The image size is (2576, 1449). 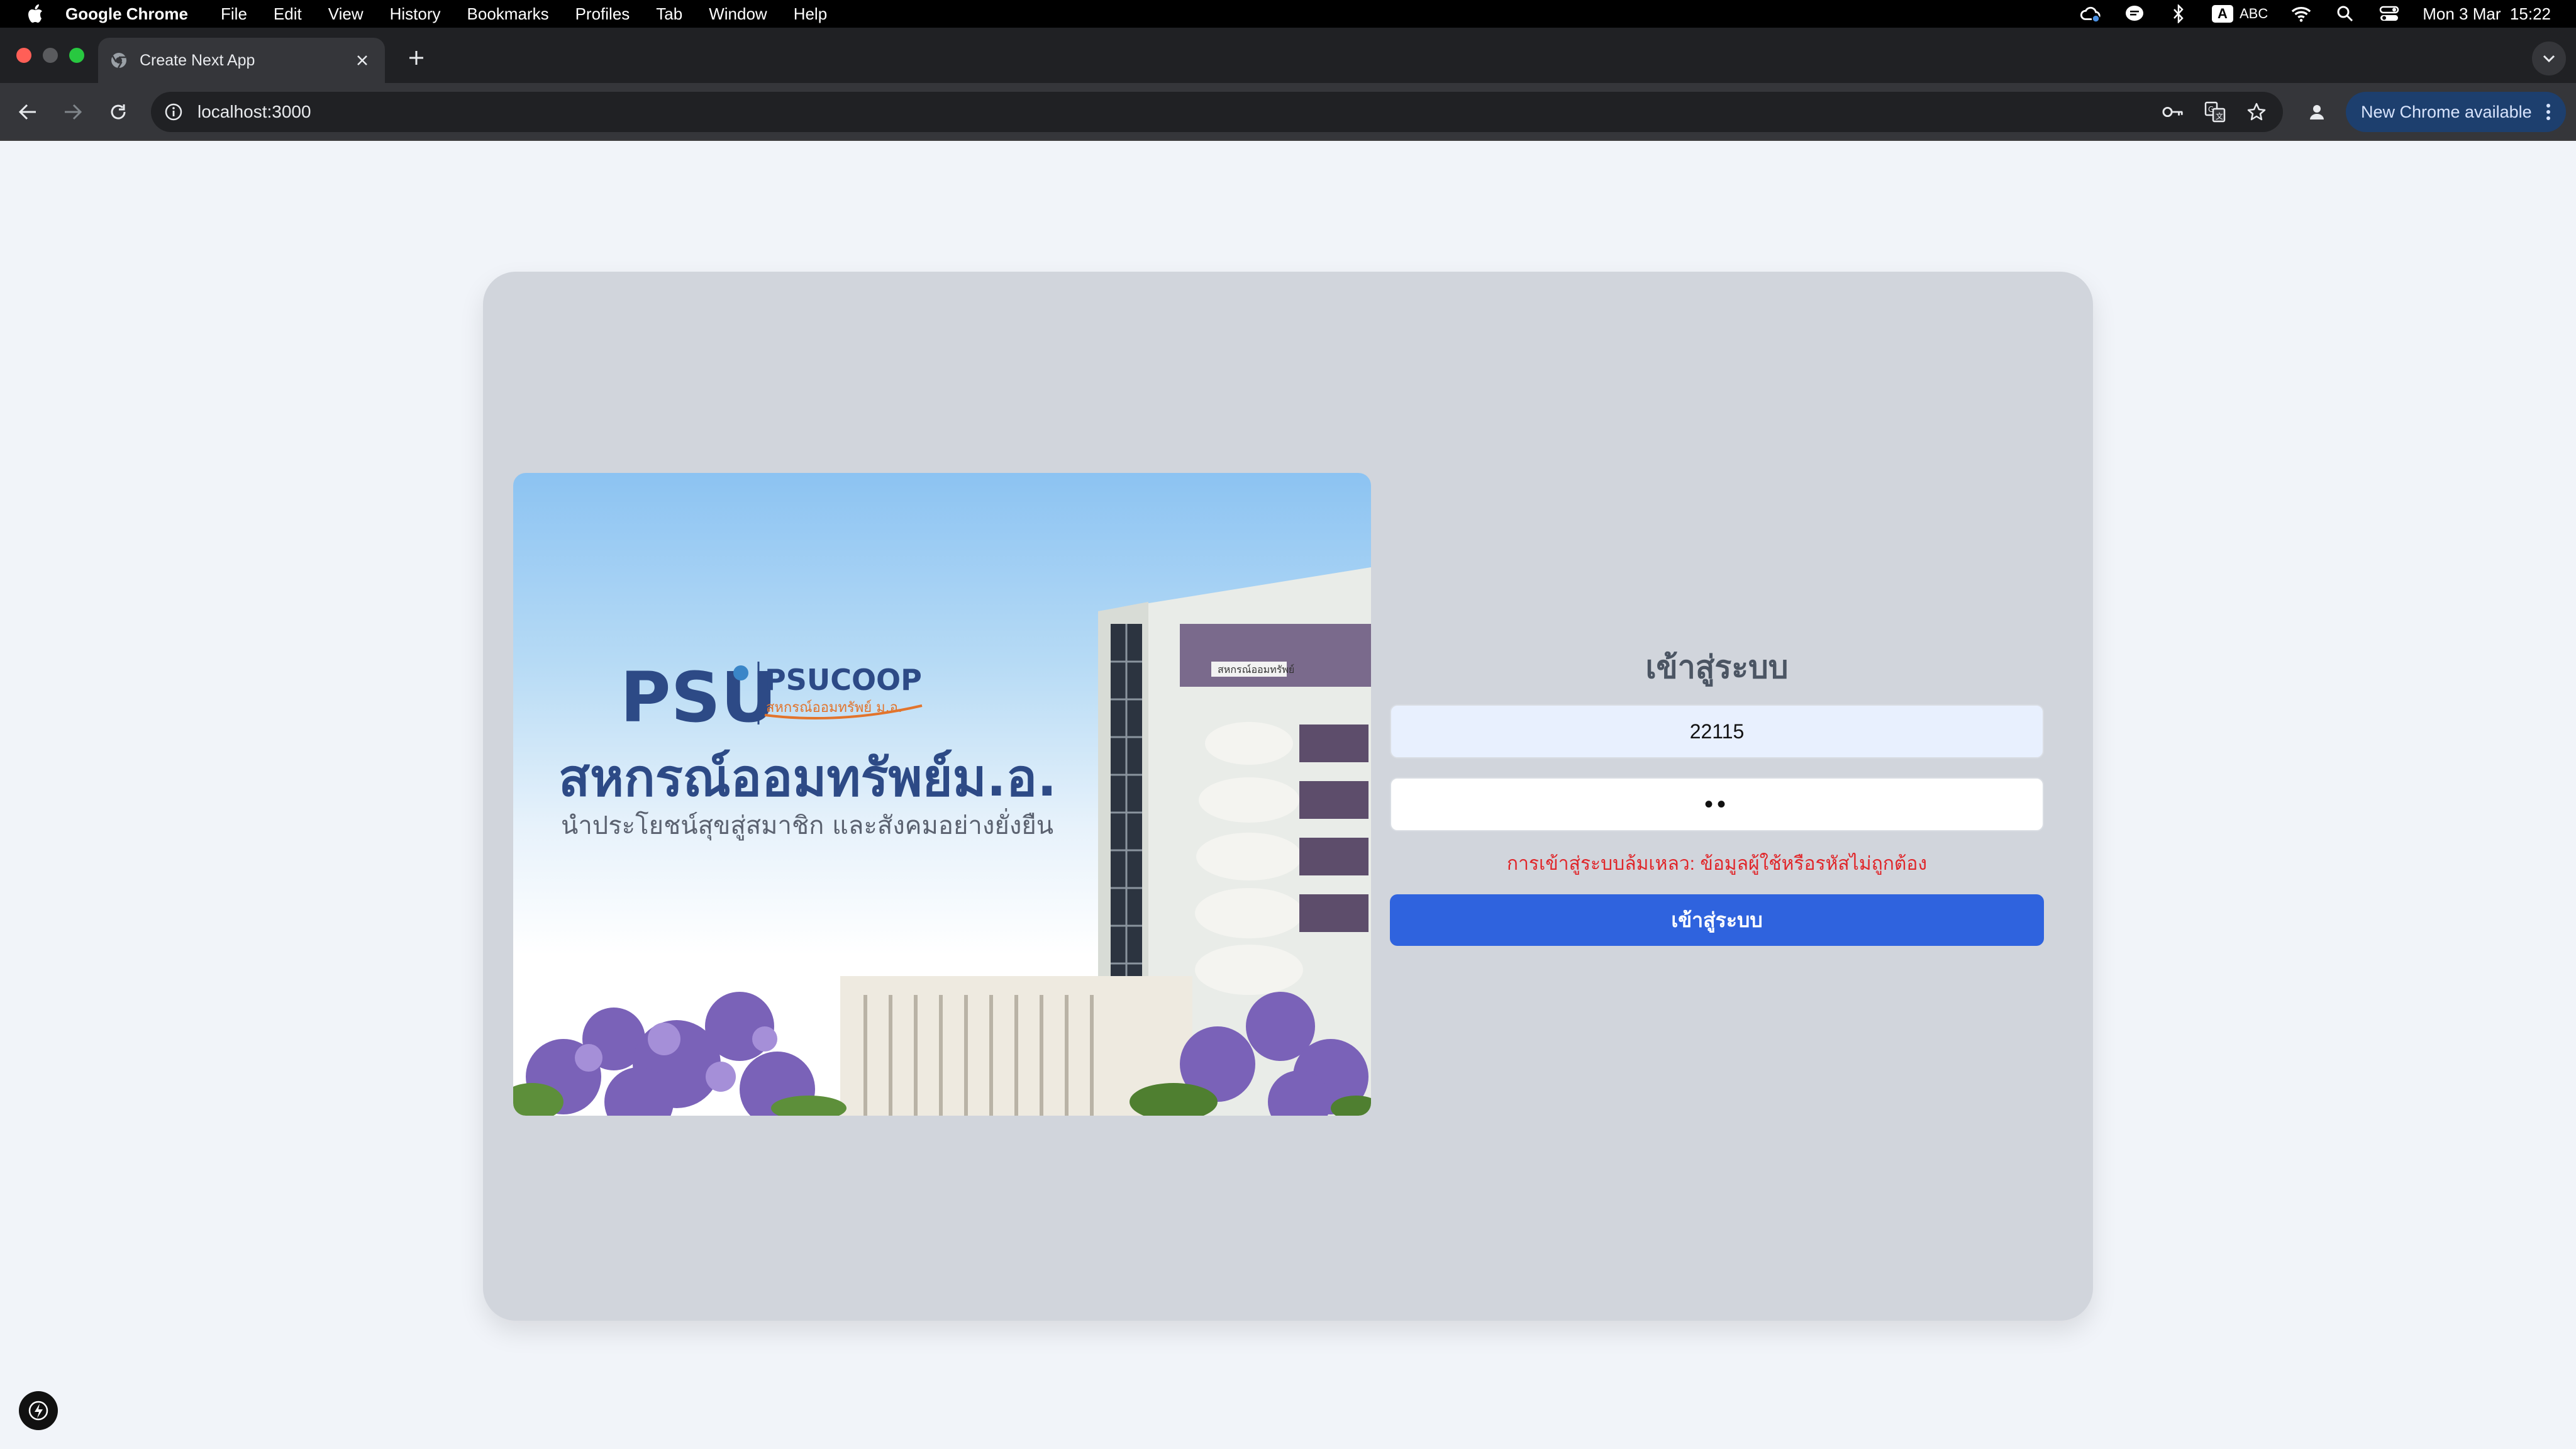 What do you see at coordinates (2389, 13) in the screenshot?
I see `control-center-icon` at bounding box center [2389, 13].